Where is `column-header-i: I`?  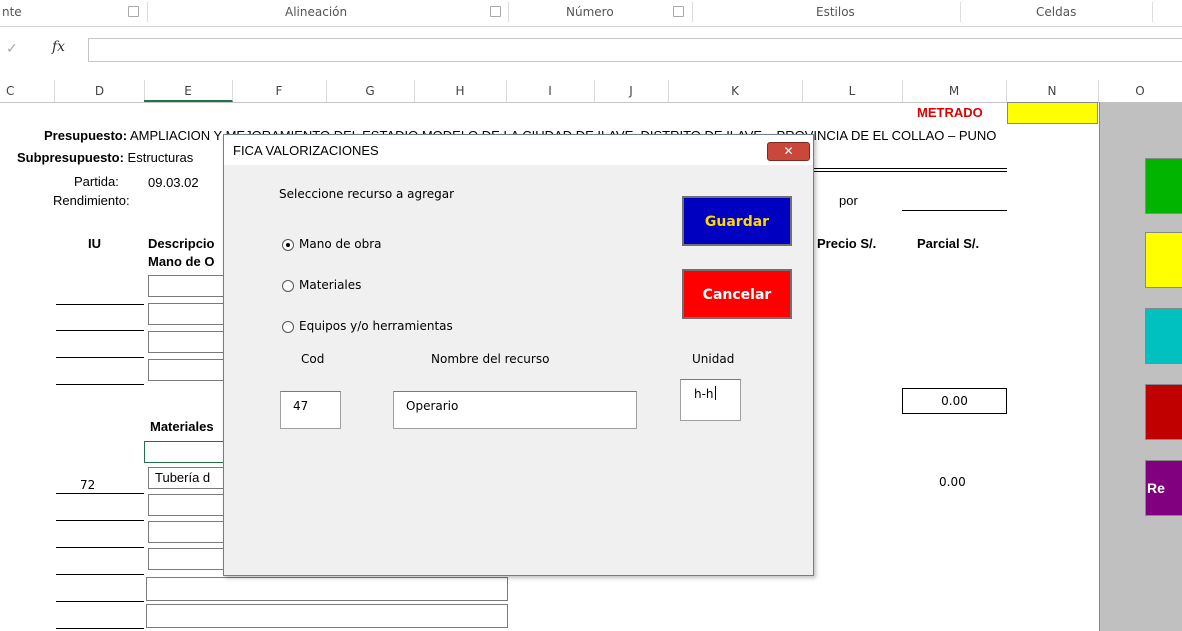 column-header-i: I is located at coordinates (550, 91).